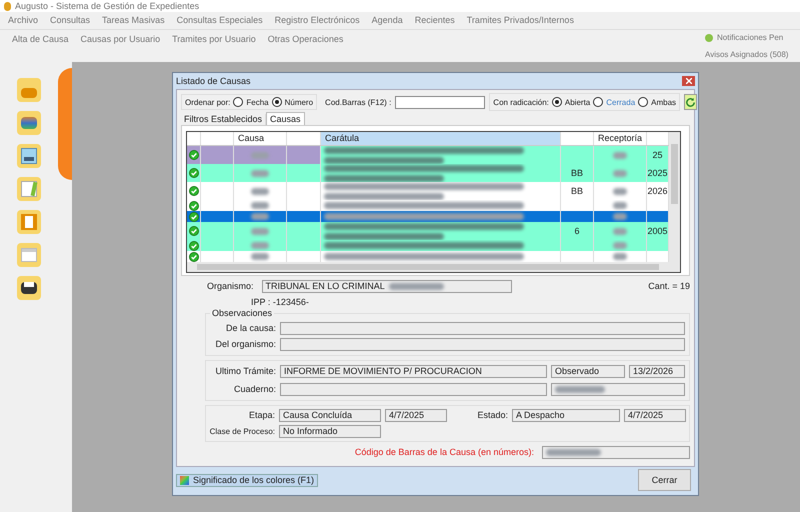 The height and width of the screenshot is (512, 800). I want to click on toolbar-tab: Otras Operaciones, so click(306, 39).